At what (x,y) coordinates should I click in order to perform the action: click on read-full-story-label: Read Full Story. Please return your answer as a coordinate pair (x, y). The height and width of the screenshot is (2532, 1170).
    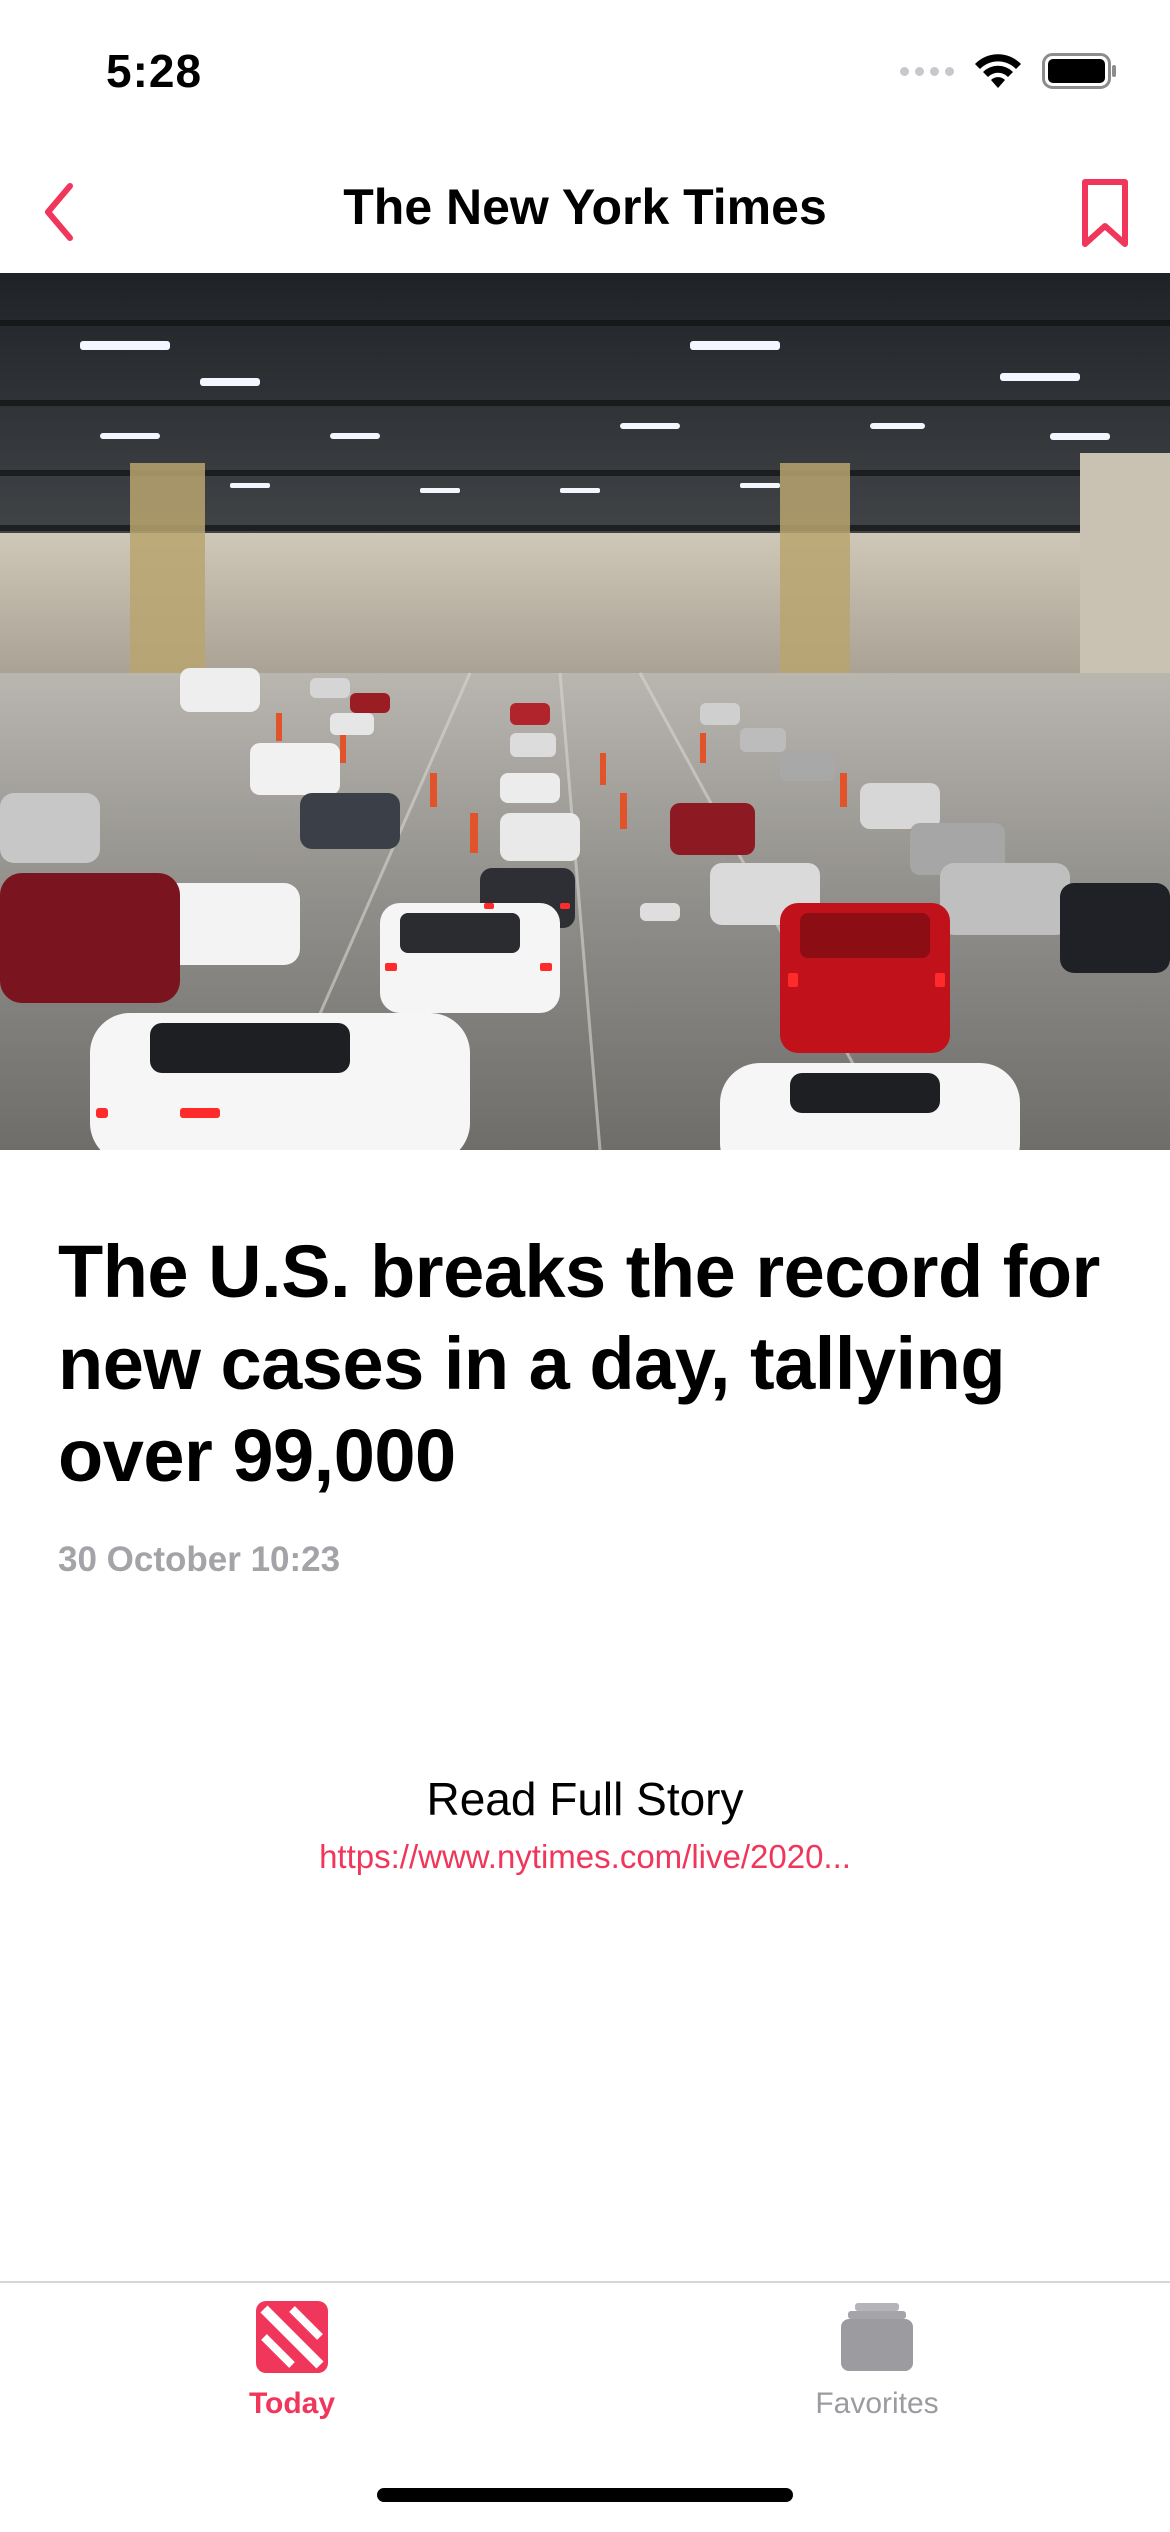
    Looking at the image, I should click on (585, 1799).